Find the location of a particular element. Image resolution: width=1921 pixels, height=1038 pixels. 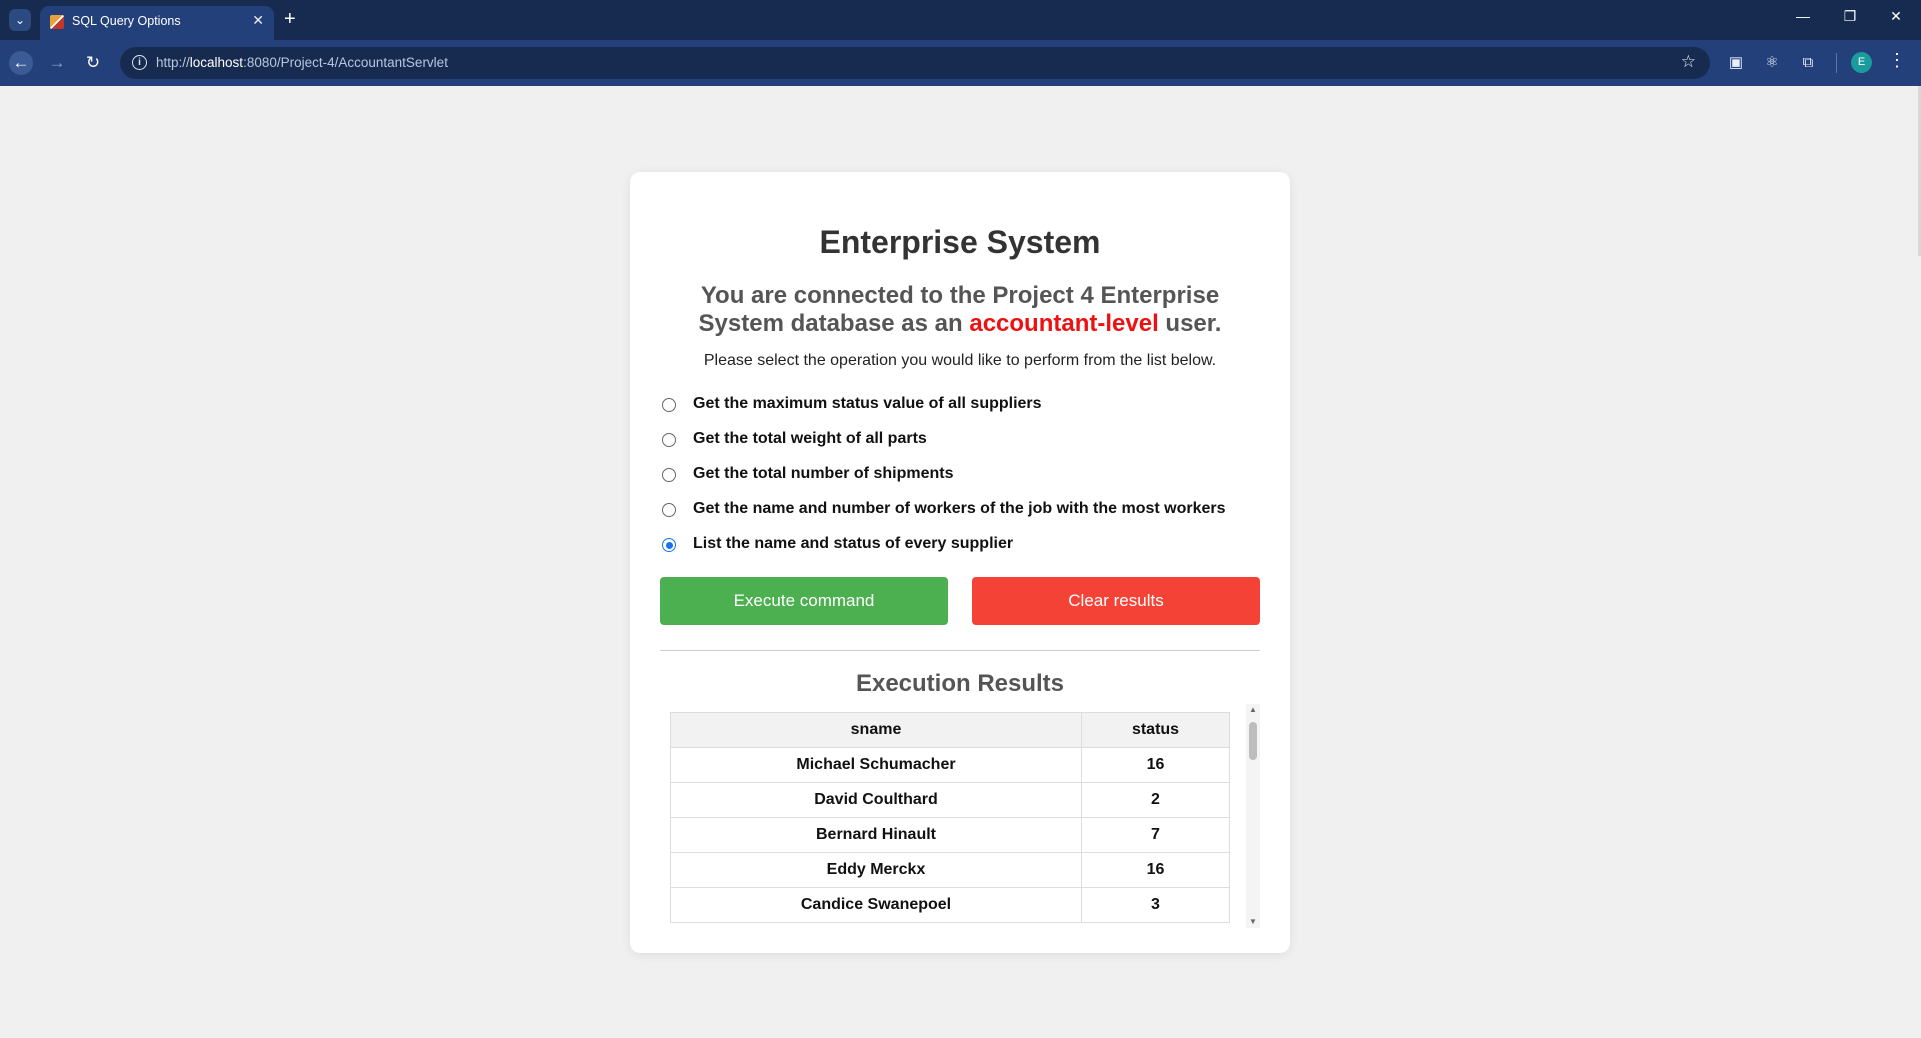

option-total-weight: Get the total weight of all parts is located at coordinates (972, 441).